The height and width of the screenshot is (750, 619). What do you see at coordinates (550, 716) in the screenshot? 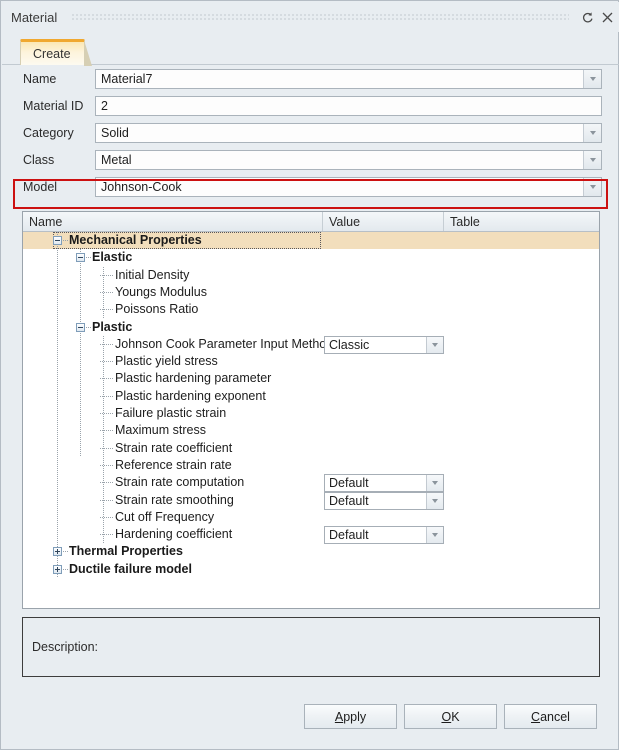
I see `cancel-button: Cancel` at bounding box center [550, 716].